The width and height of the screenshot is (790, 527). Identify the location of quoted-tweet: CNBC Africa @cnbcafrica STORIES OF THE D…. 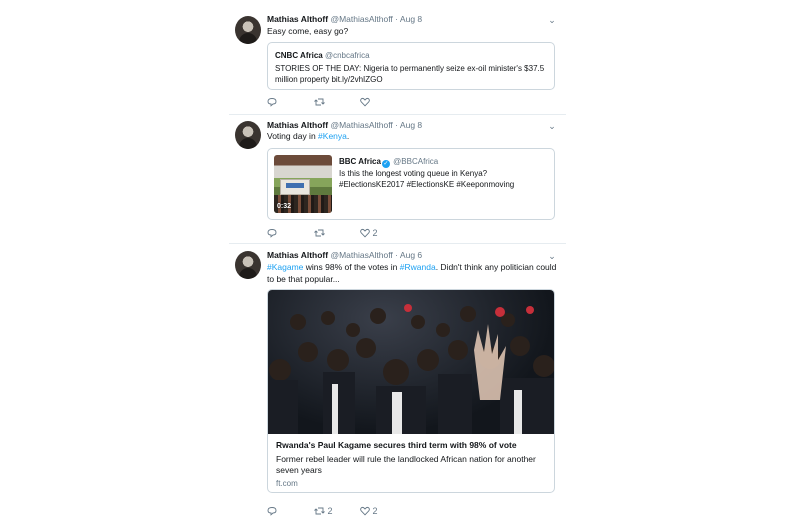
(411, 66).